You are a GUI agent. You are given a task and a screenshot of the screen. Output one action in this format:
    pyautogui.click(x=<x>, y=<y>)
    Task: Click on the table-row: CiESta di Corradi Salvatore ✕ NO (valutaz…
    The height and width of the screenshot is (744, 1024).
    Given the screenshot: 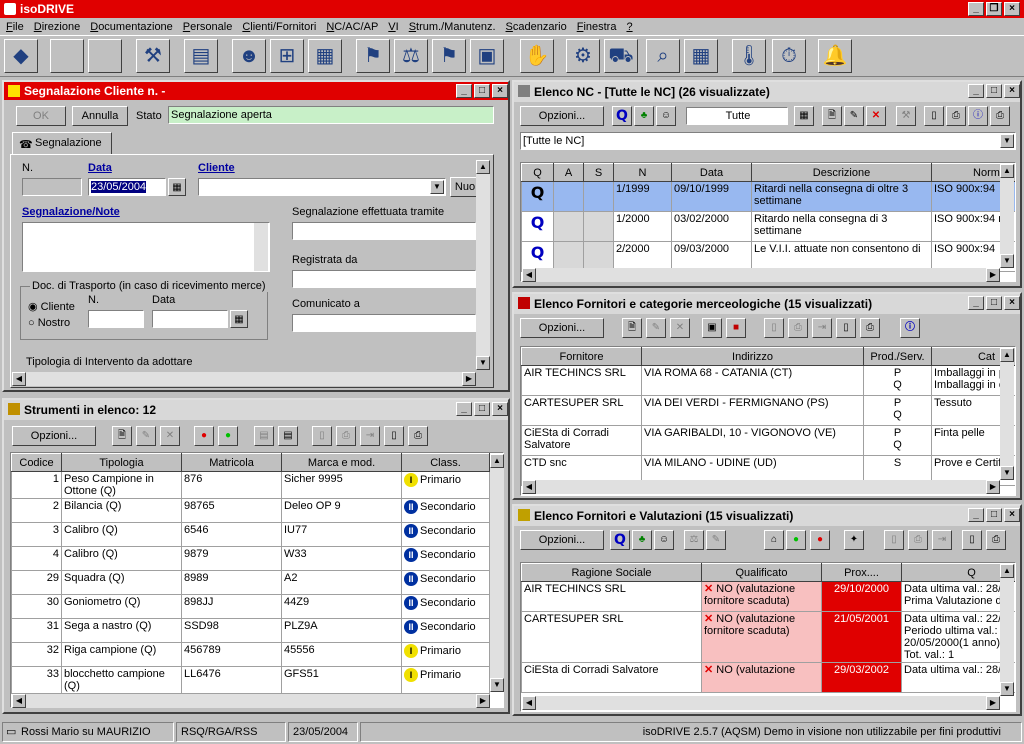 What is the action you would take?
    pyautogui.click(x=768, y=677)
    